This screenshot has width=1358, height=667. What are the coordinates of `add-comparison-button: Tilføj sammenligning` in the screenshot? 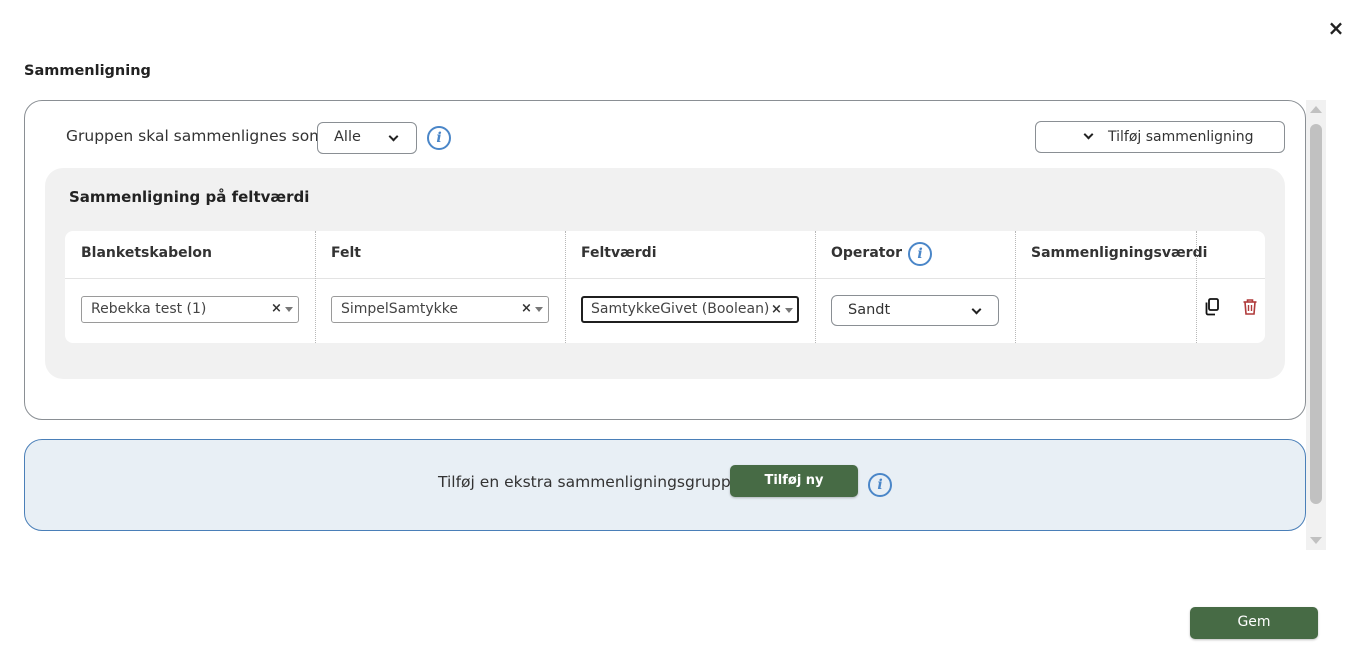 It's located at (1160, 137).